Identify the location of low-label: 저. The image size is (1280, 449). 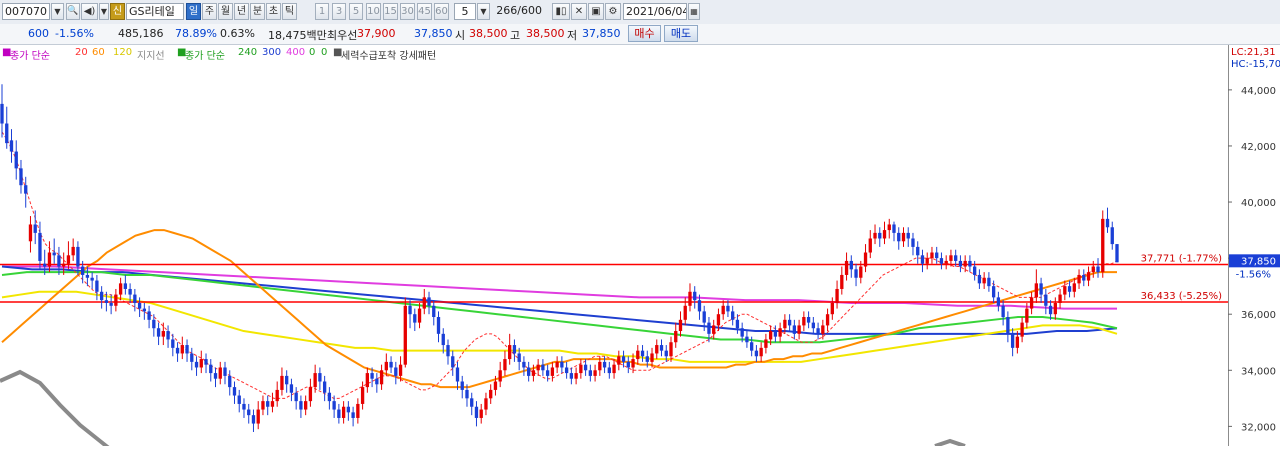
(572, 35).